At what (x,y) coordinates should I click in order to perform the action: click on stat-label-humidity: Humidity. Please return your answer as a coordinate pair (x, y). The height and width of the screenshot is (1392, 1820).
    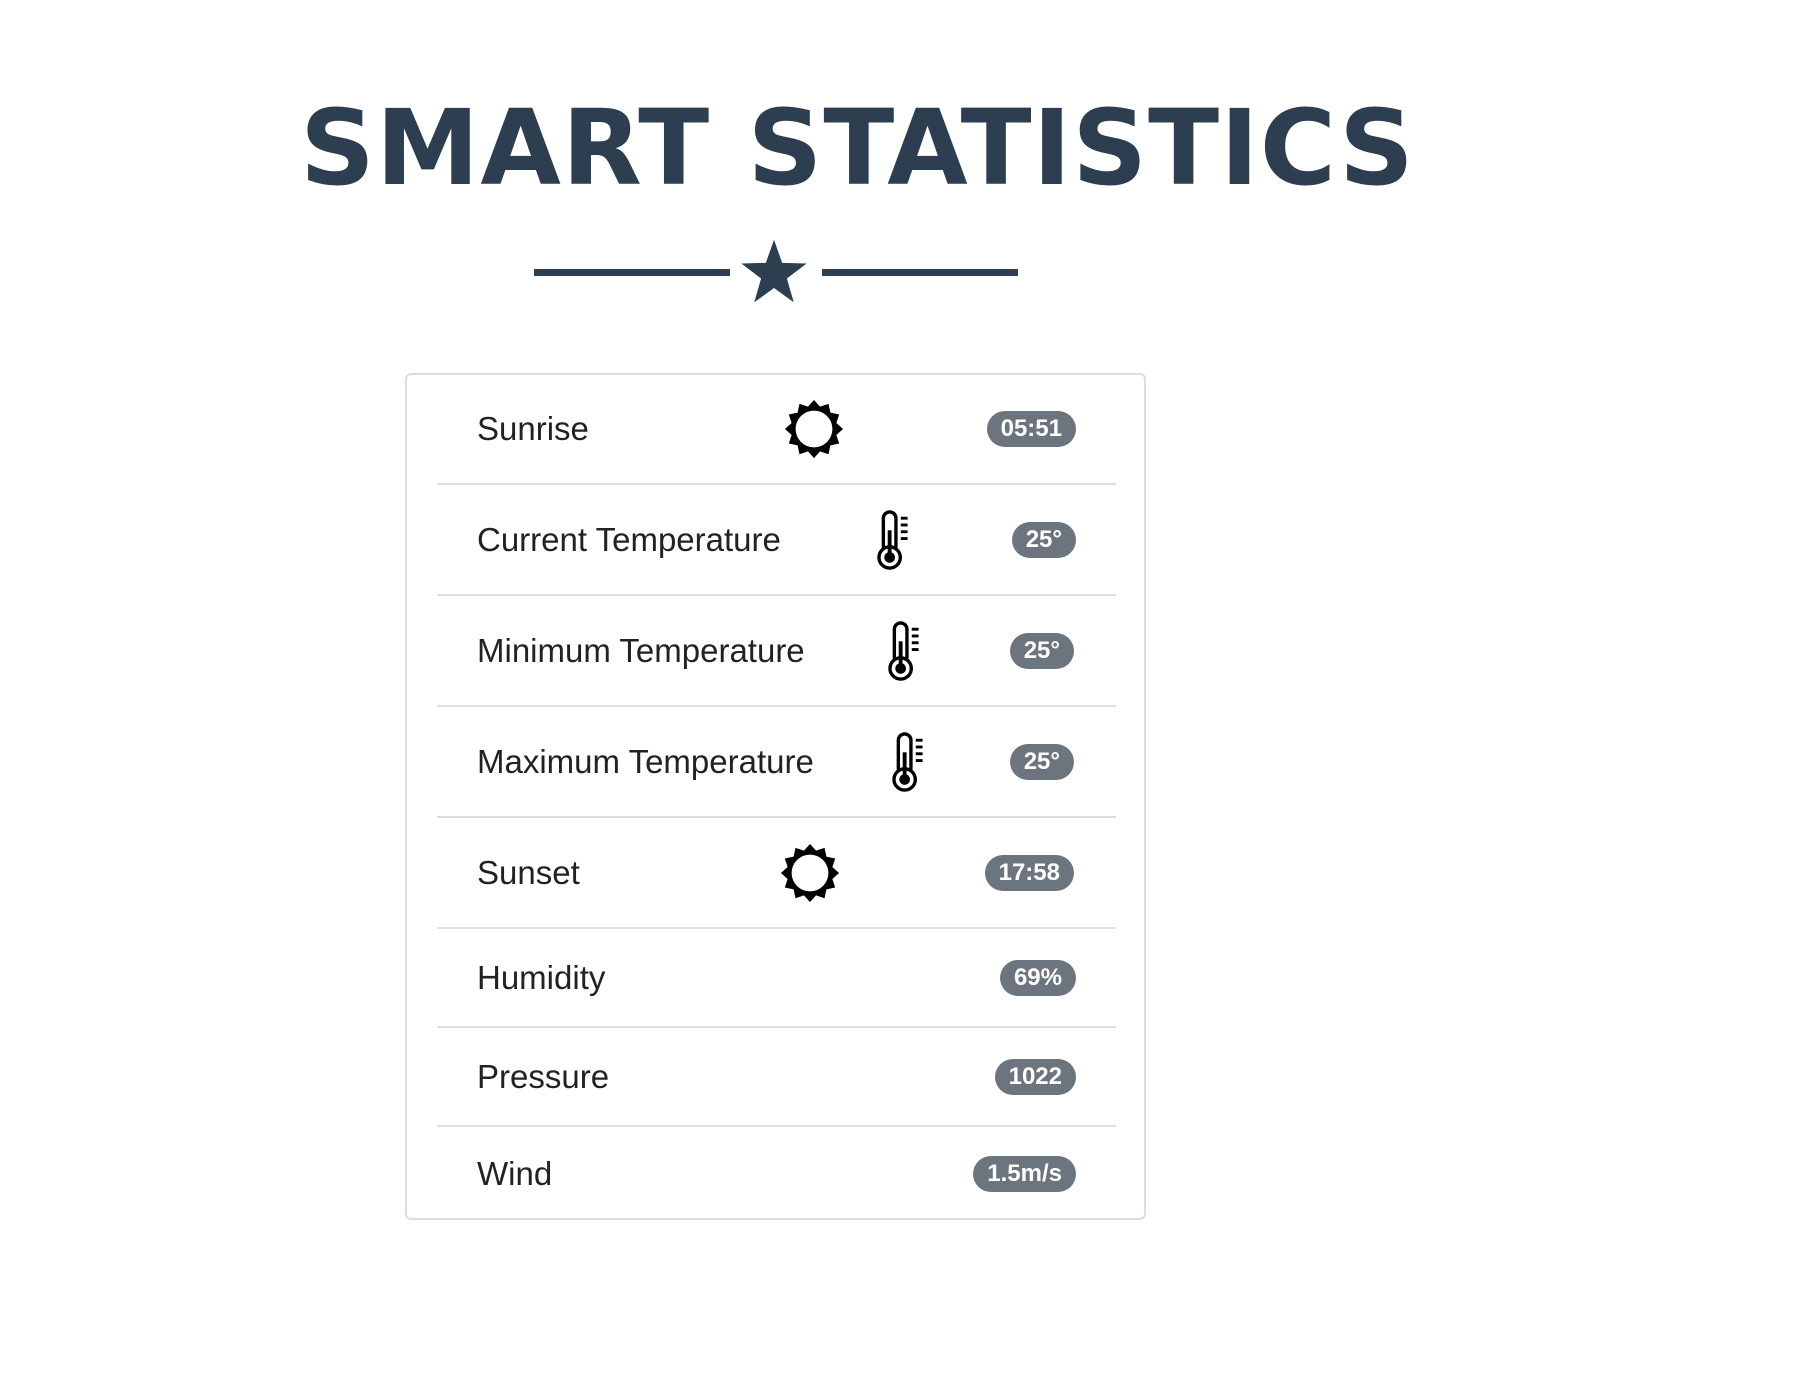
    Looking at the image, I should click on (541, 977).